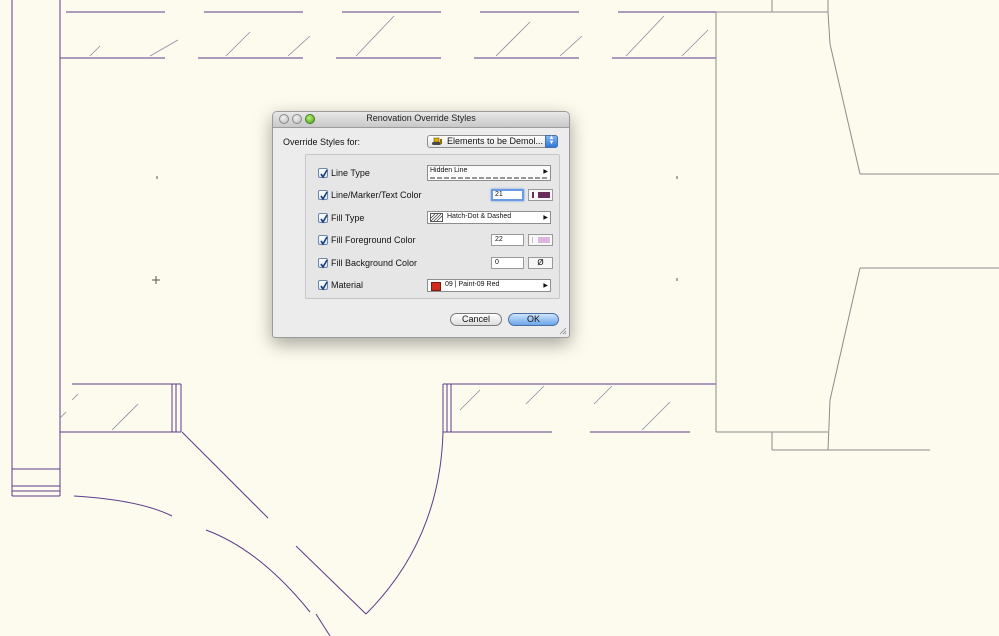 The image size is (999, 636). What do you see at coordinates (437, 141) in the screenshot?
I see `bulldozer-icon` at bounding box center [437, 141].